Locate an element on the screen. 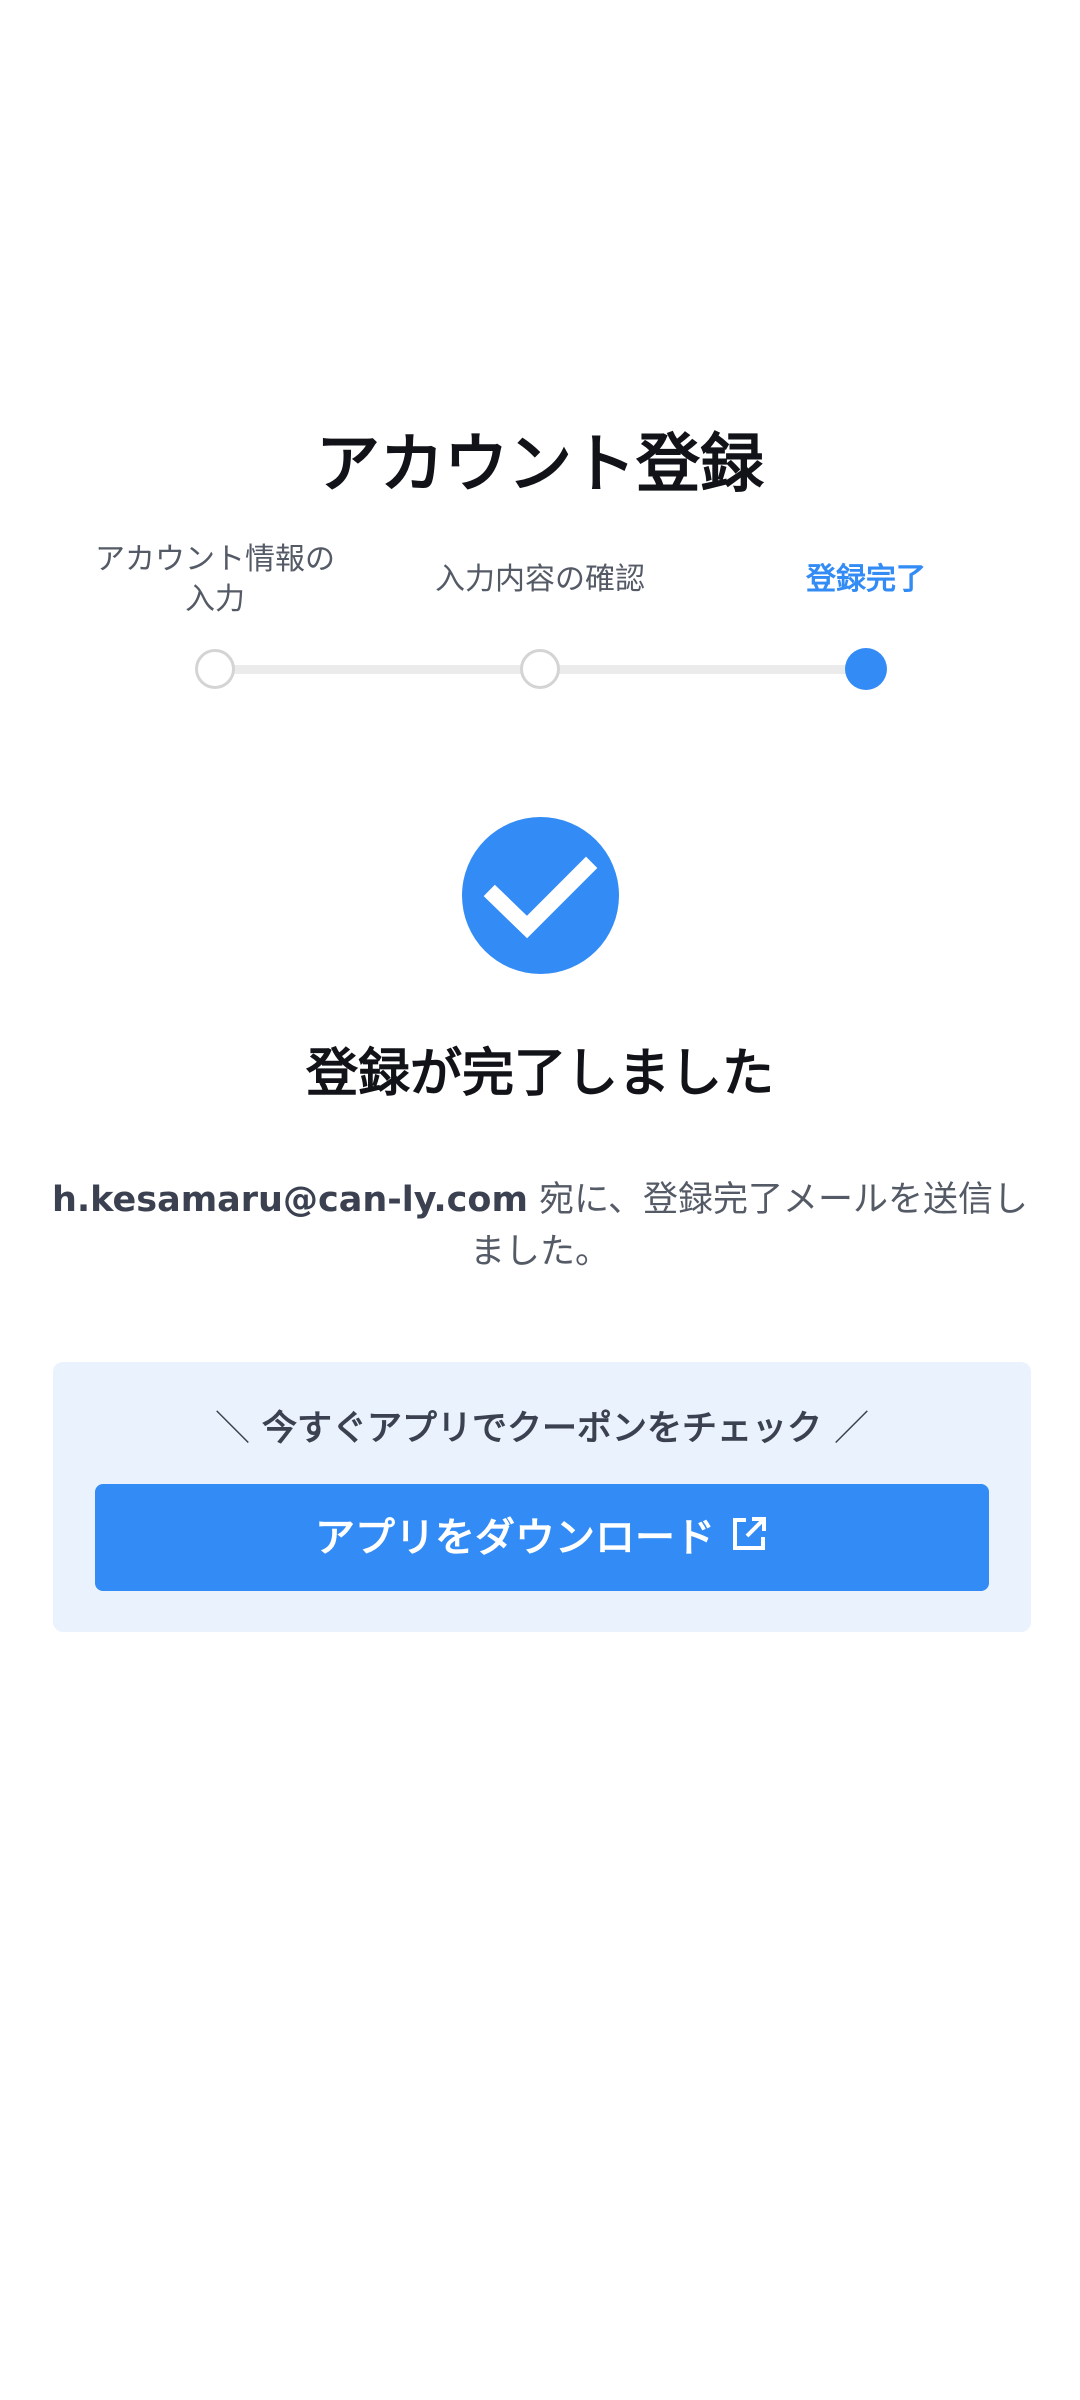  external-link-icon is located at coordinates (749, 1534).